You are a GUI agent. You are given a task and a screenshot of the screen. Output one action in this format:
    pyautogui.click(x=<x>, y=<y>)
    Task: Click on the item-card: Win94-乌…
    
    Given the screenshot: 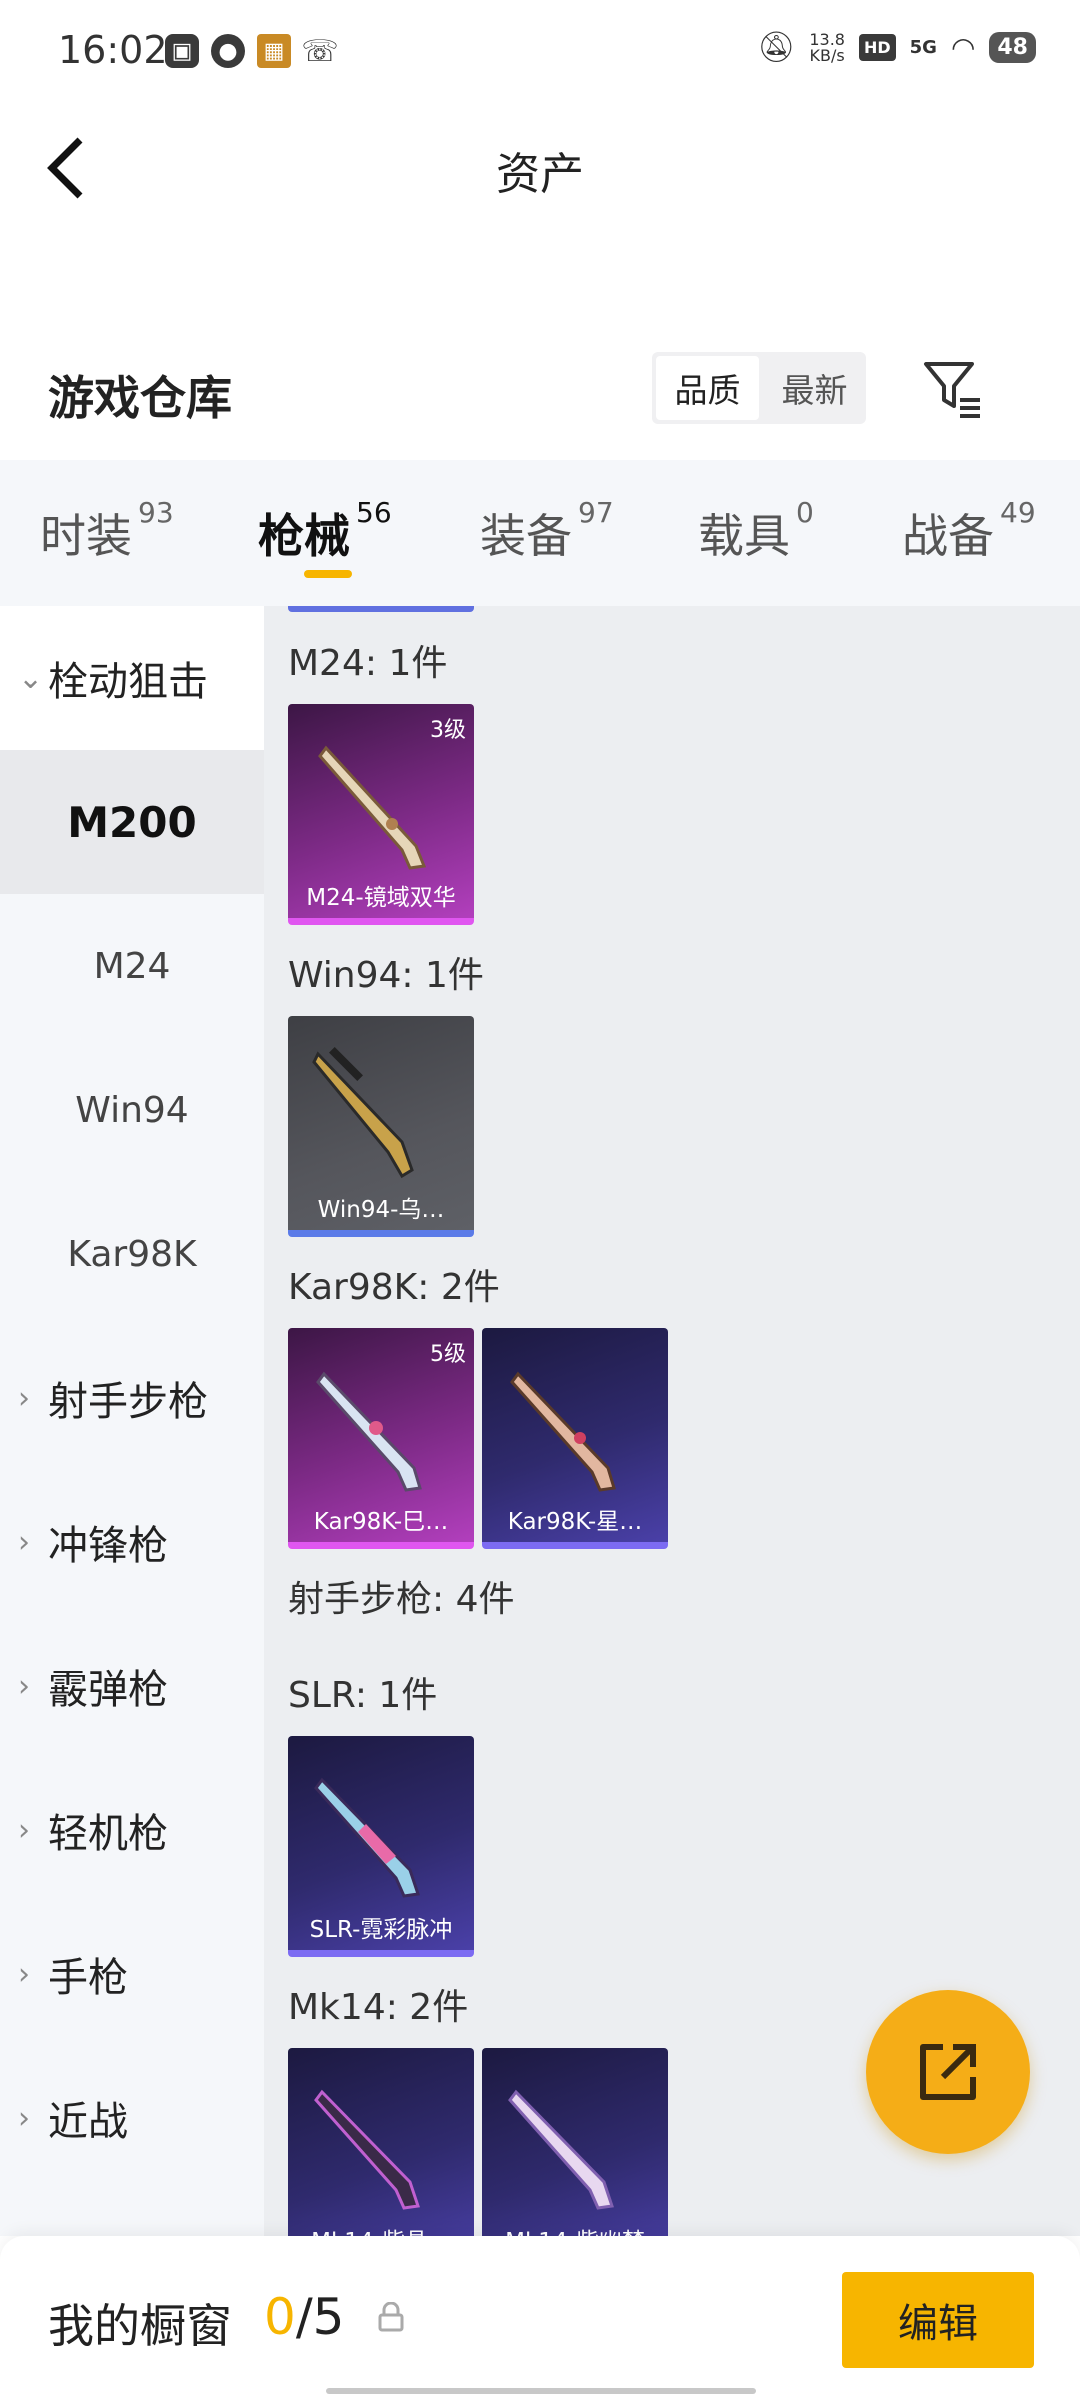 What is the action you would take?
    pyautogui.click(x=381, y=1126)
    